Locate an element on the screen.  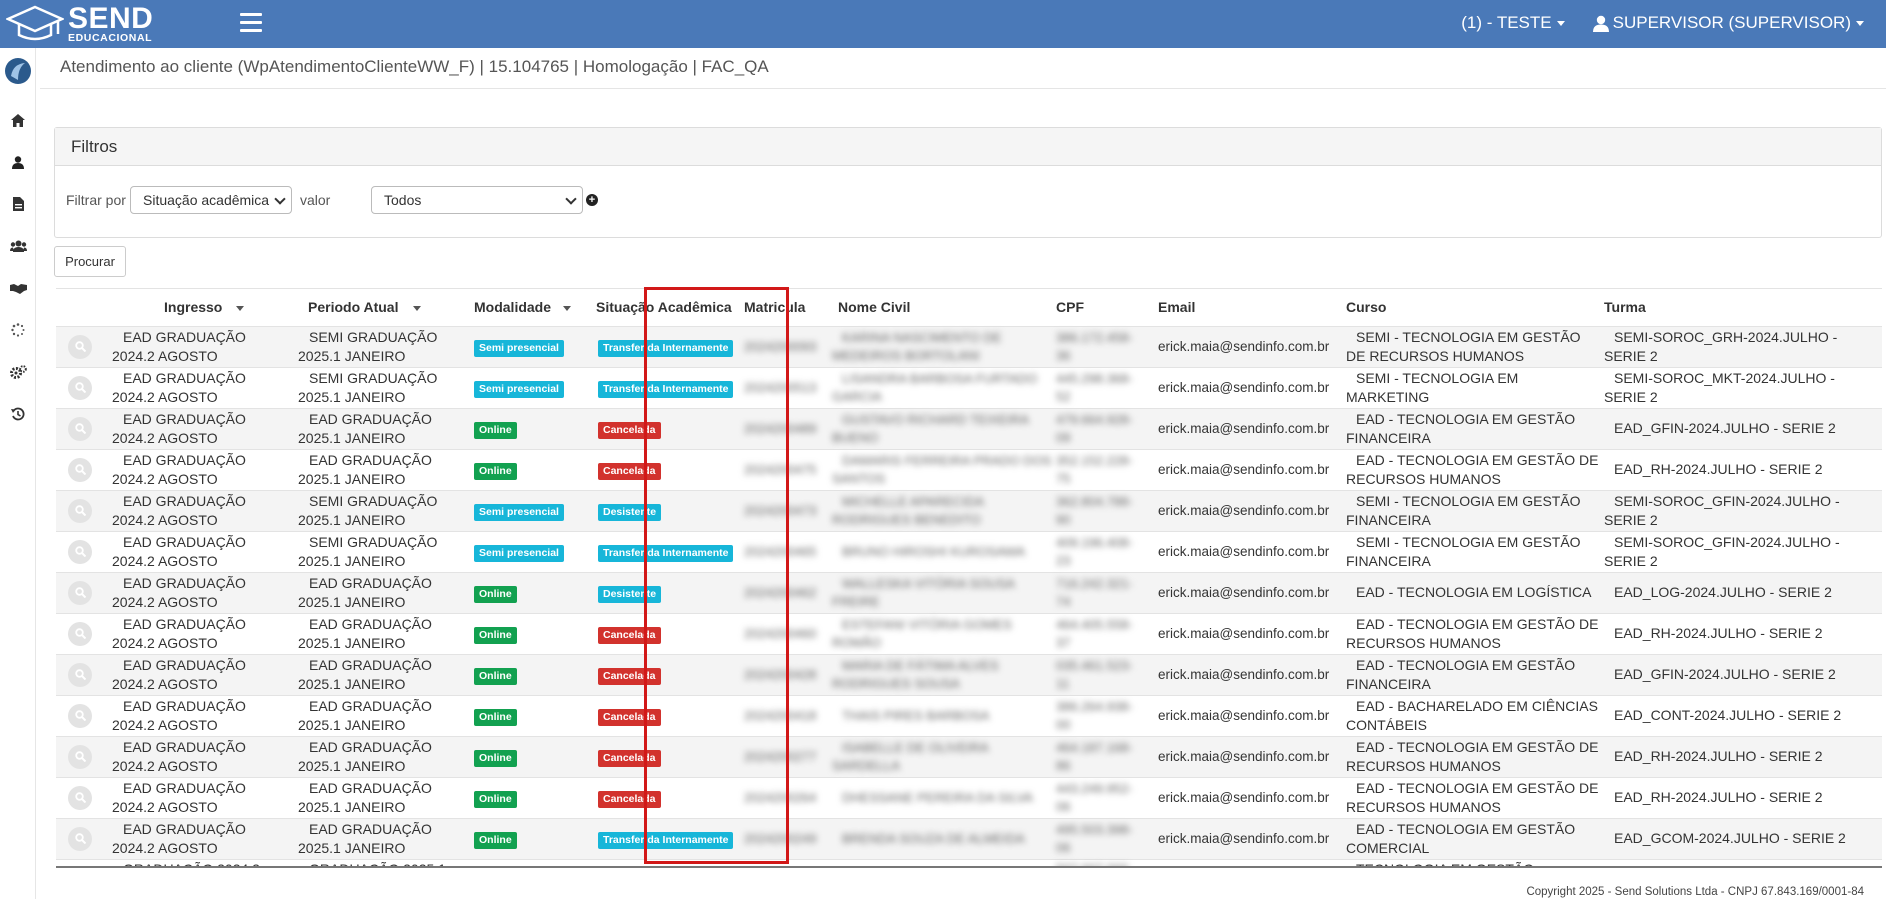
matricula-cell: 2024200475 is located at coordinates (780, 469).